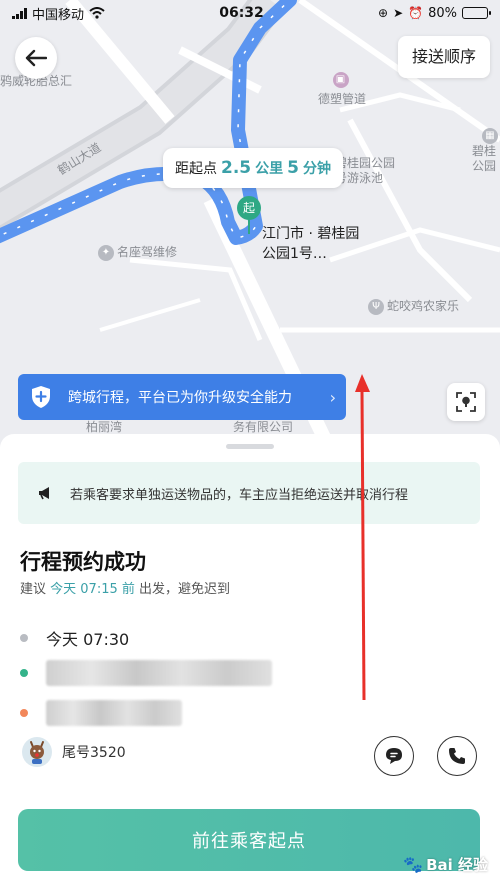 The height and width of the screenshot is (889, 500). I want to click on phone-icon, so click(457, 756).